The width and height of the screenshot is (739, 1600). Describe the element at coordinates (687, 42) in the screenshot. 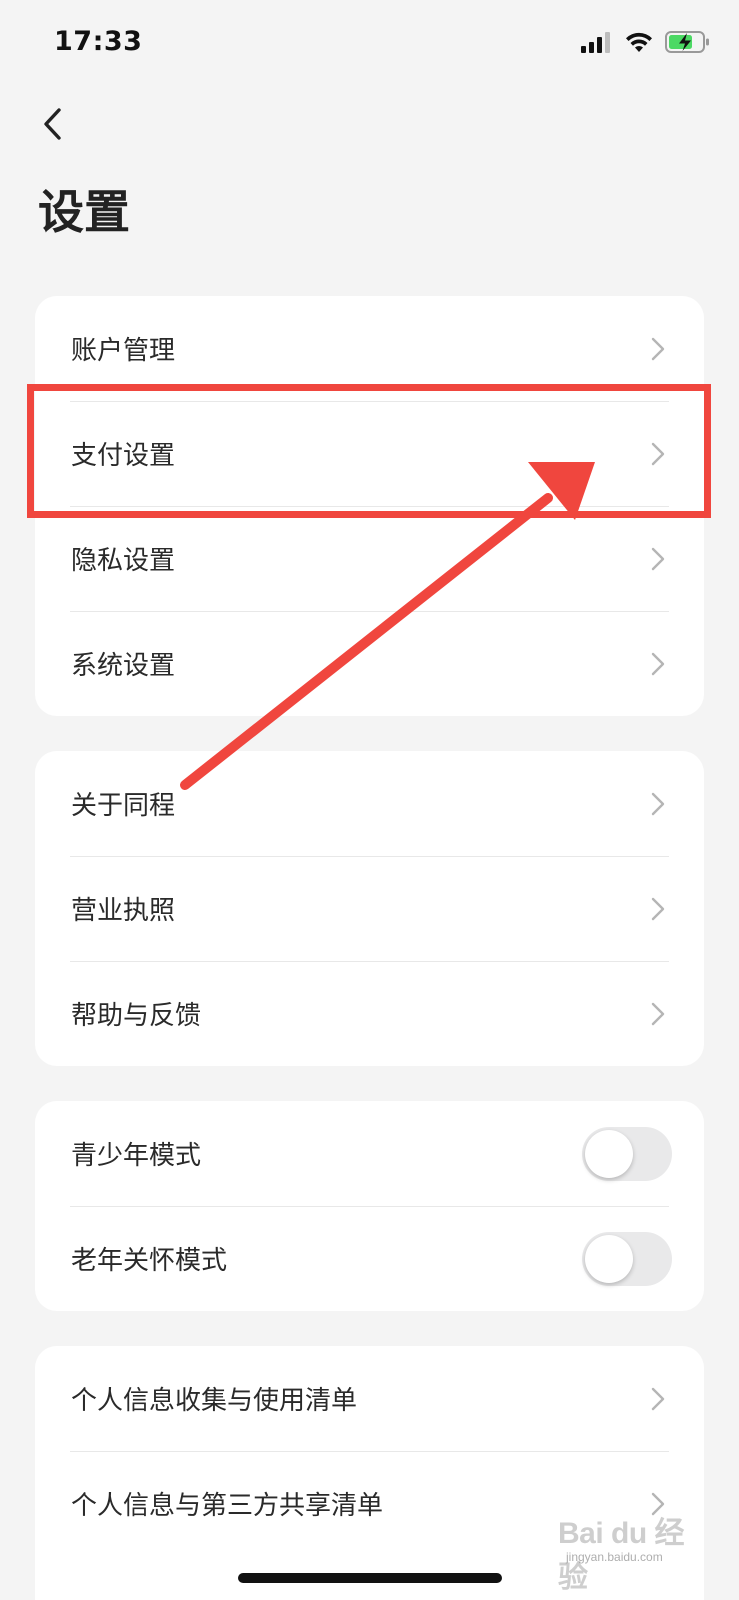

I see `battery-charging-icon` at that location.